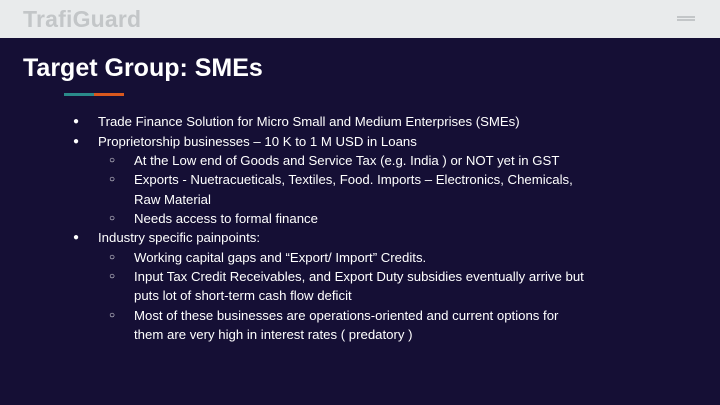  What do you see at coordinates (179, 237) in the screenshot?
I see `list-item: Industry specific painpoints:` at bounding box center [179, 237].